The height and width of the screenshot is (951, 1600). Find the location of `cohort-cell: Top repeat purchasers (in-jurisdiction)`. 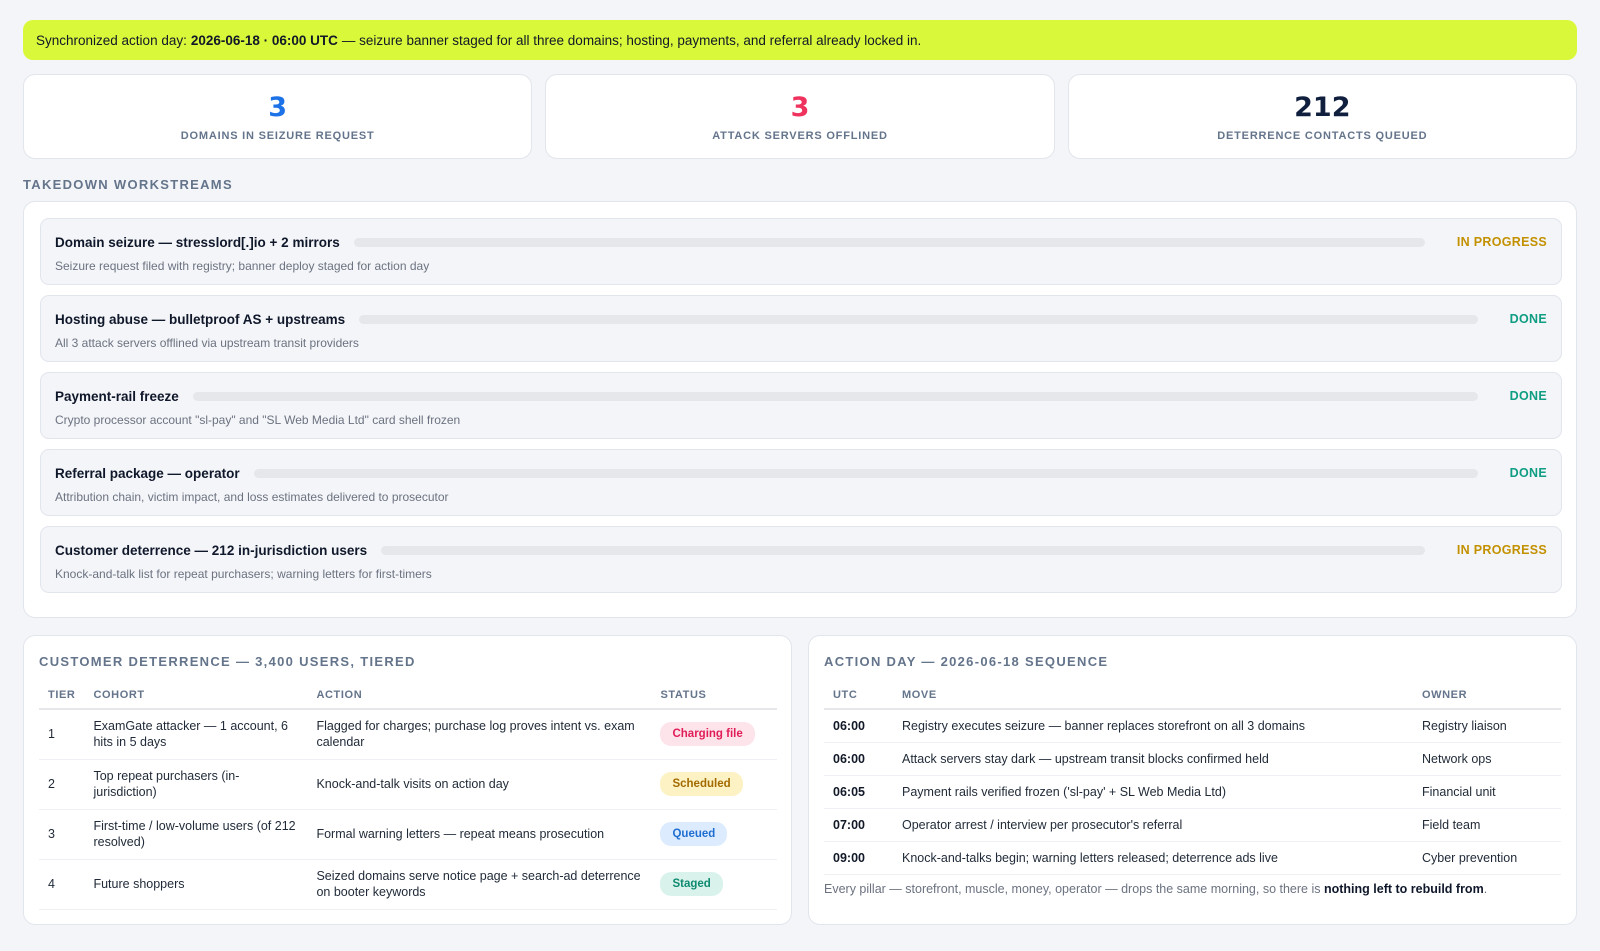

cohort-cell: Top repeat purchasers (in-jurisdiction) is located at coordinates (196, 784).